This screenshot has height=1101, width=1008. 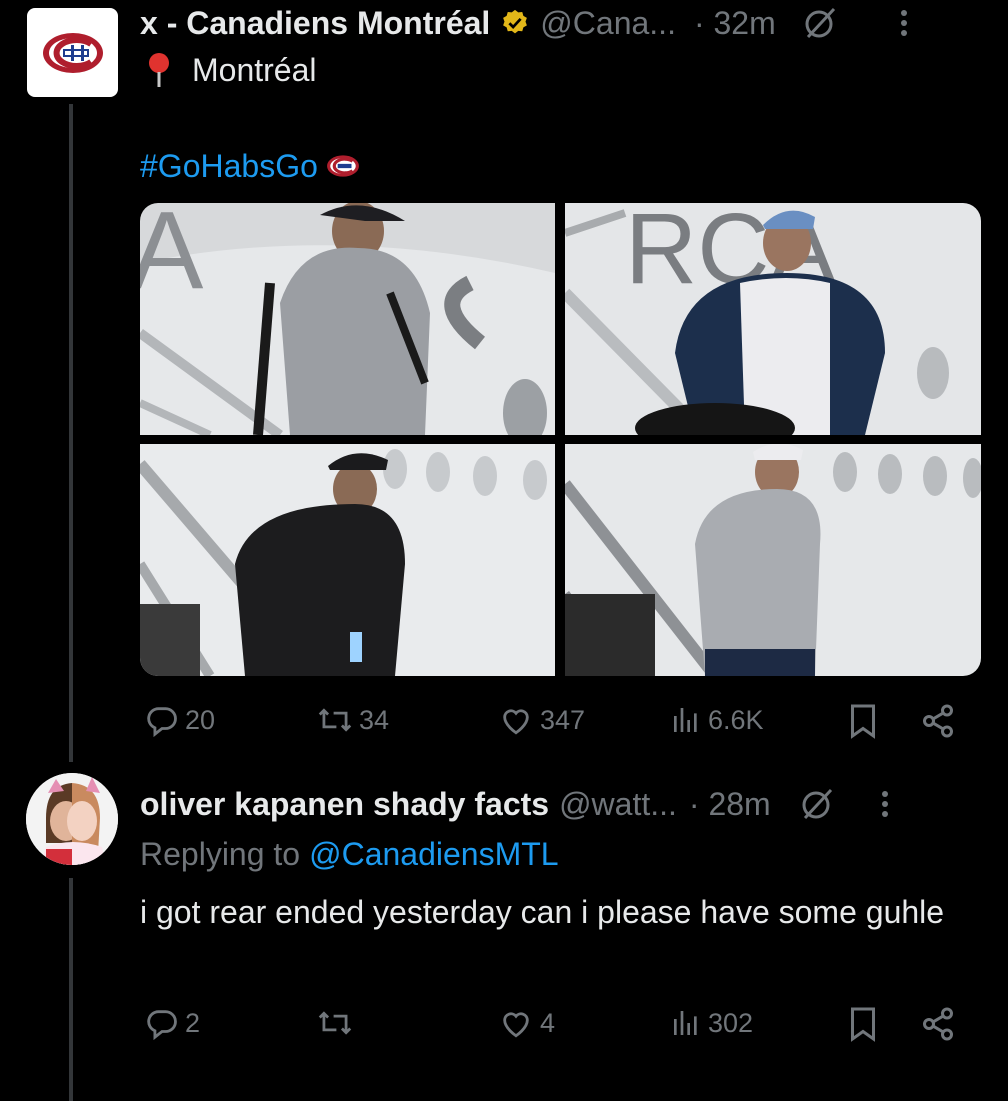 I want to click on post-display-name: x - Canadiens Montréal, so click(x=315, y=23).